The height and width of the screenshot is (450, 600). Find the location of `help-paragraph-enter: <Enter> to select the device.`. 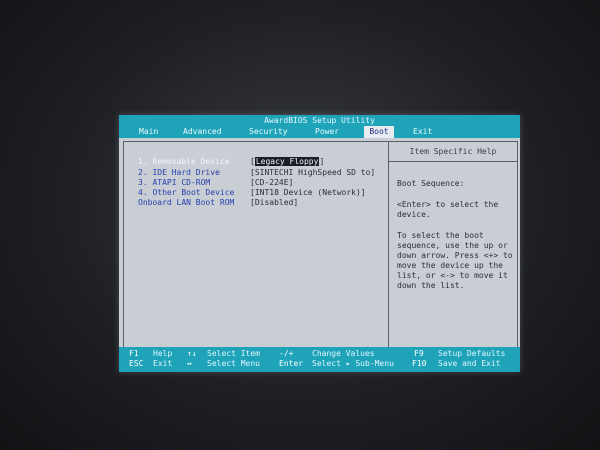

help-paragraph-enter: <Enter> to select the device. is located at coordinates (448, 209).